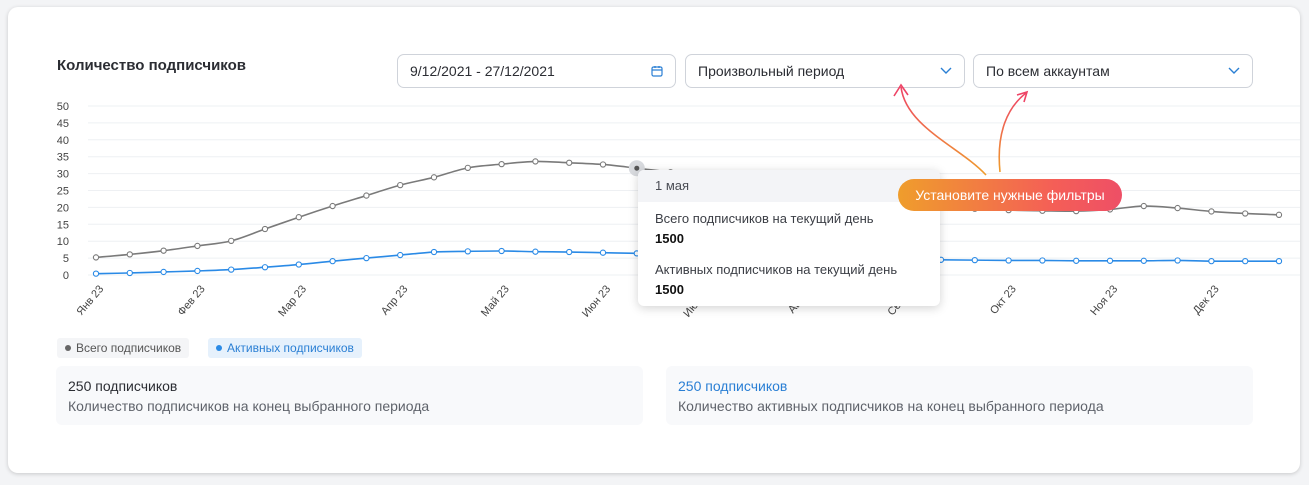 The width and height of the screenshot is (1309, 485). I want to click on x-tick-label: Дек 23, so click(1206, 300).